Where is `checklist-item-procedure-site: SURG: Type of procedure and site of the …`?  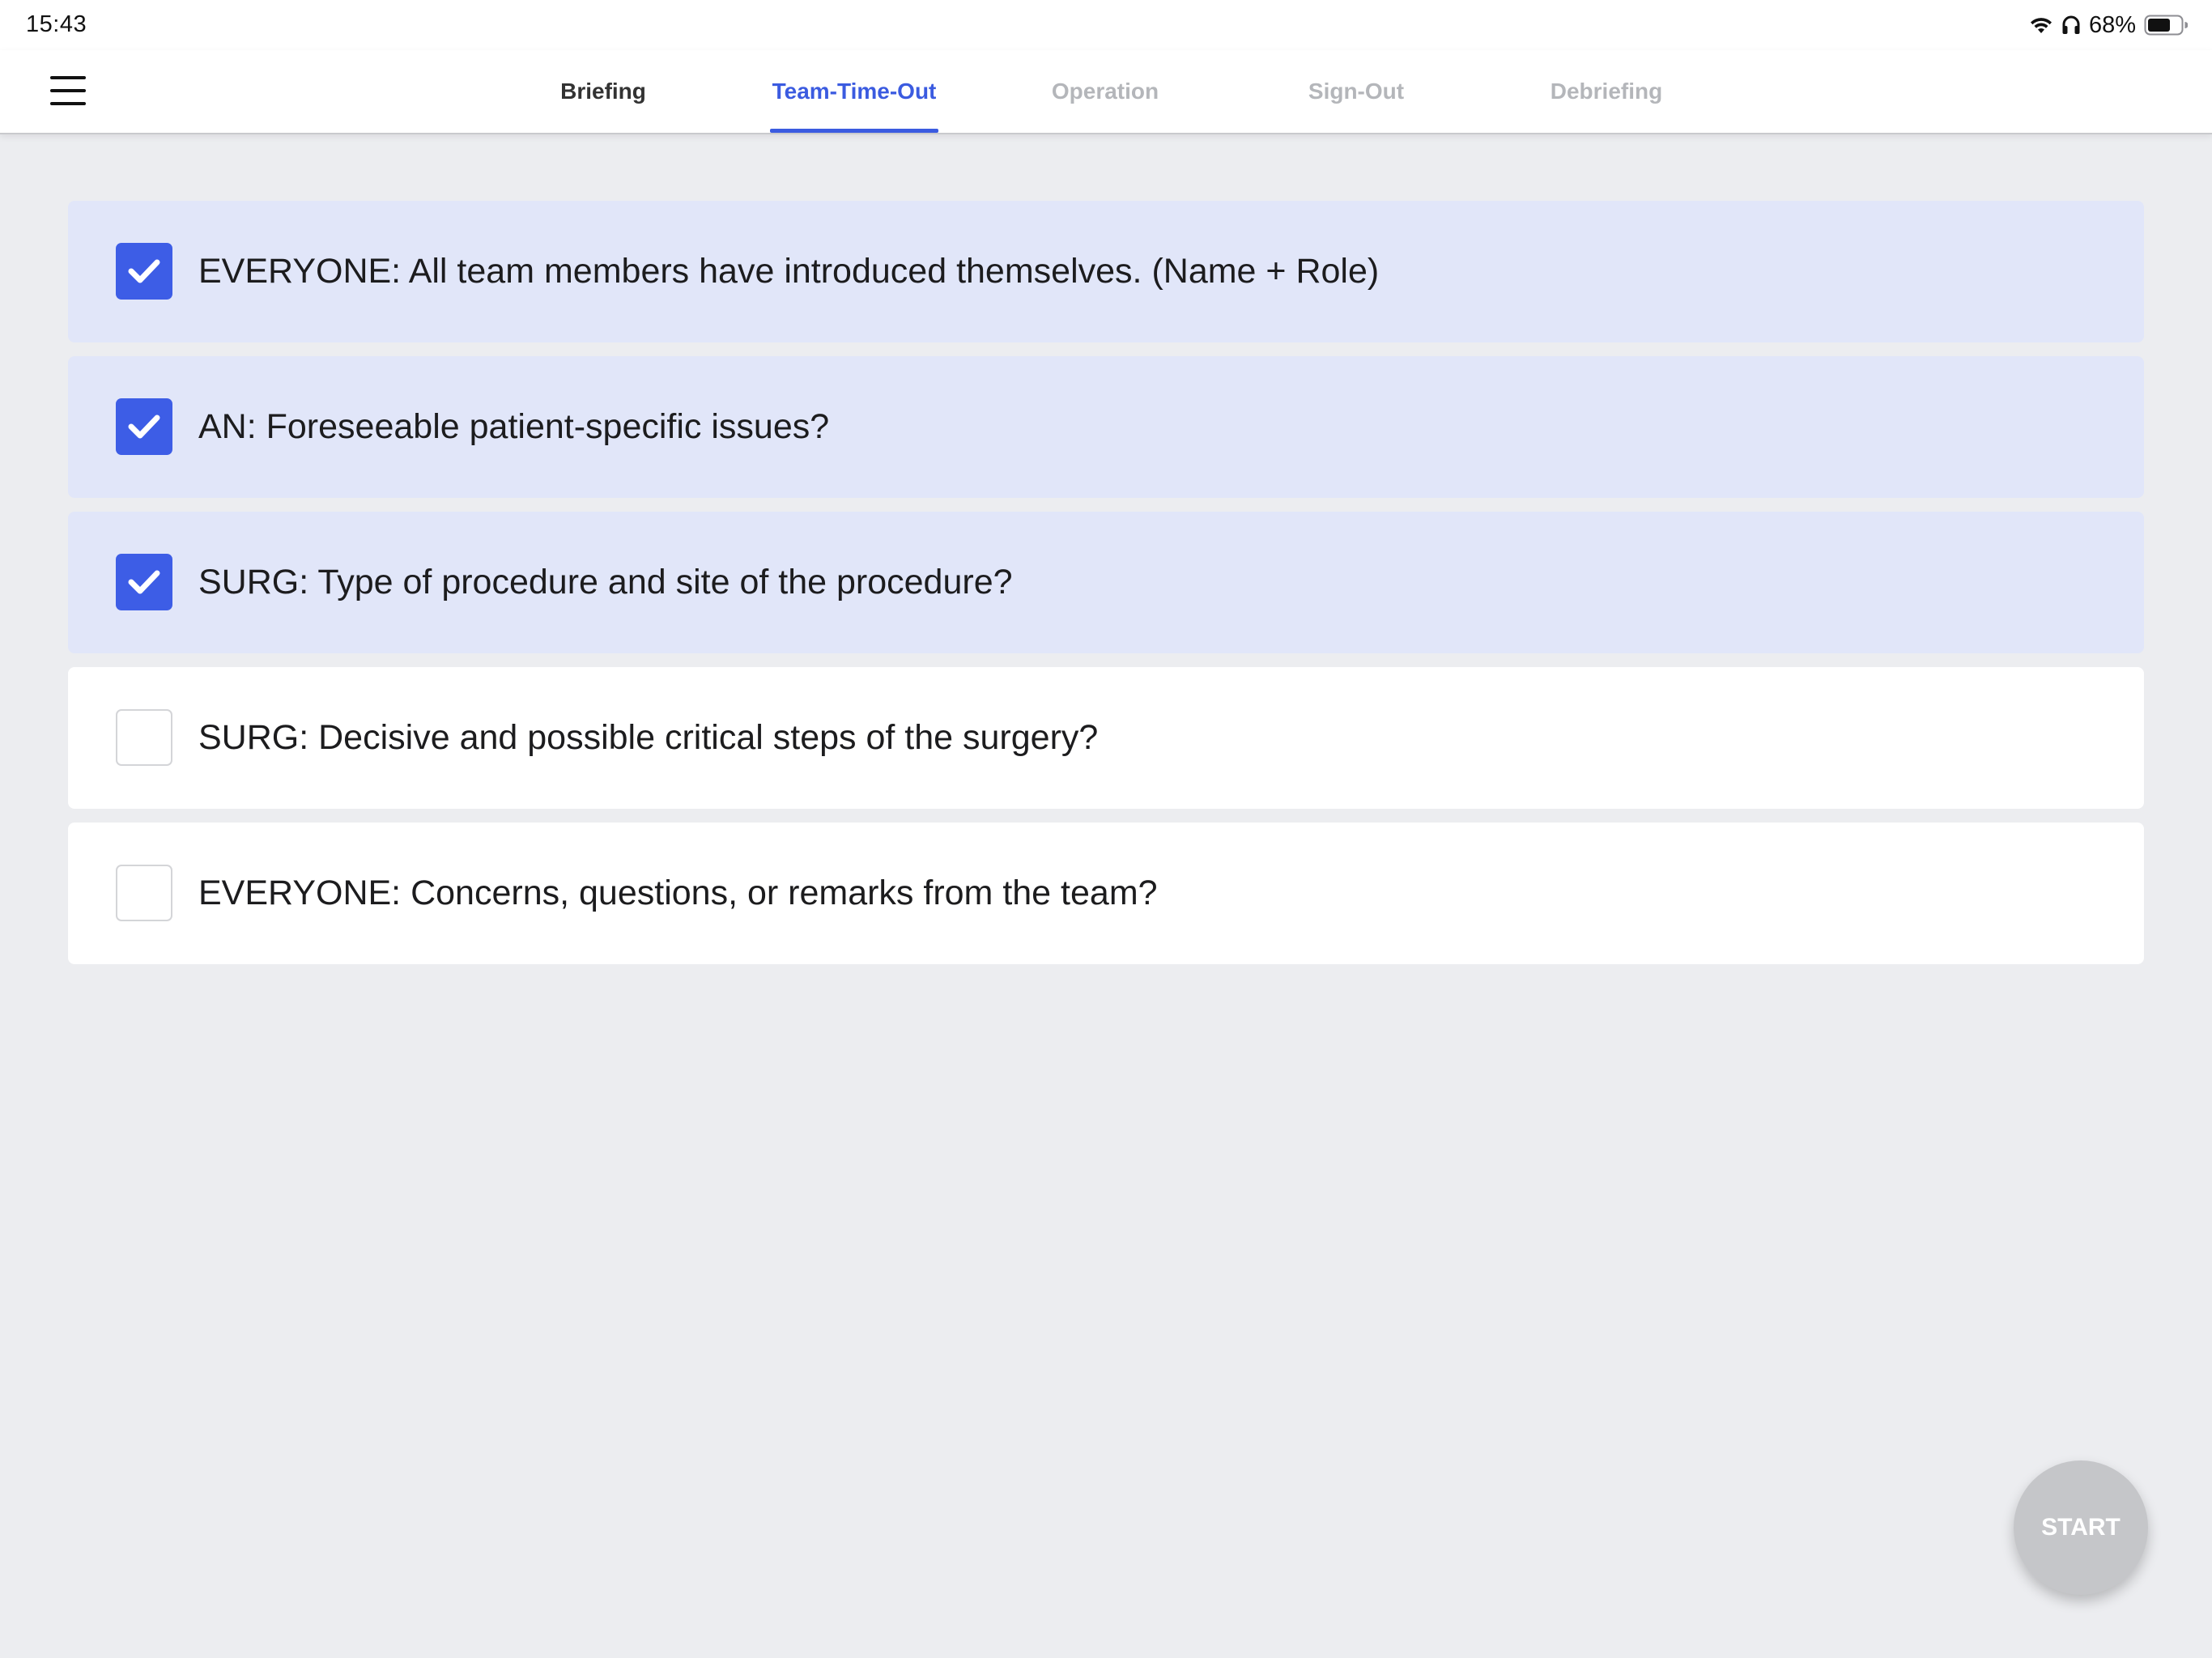 checklist-item-procedure-site: SURG: Type of procedure and site of the … is located at coordinates (1106, 582).